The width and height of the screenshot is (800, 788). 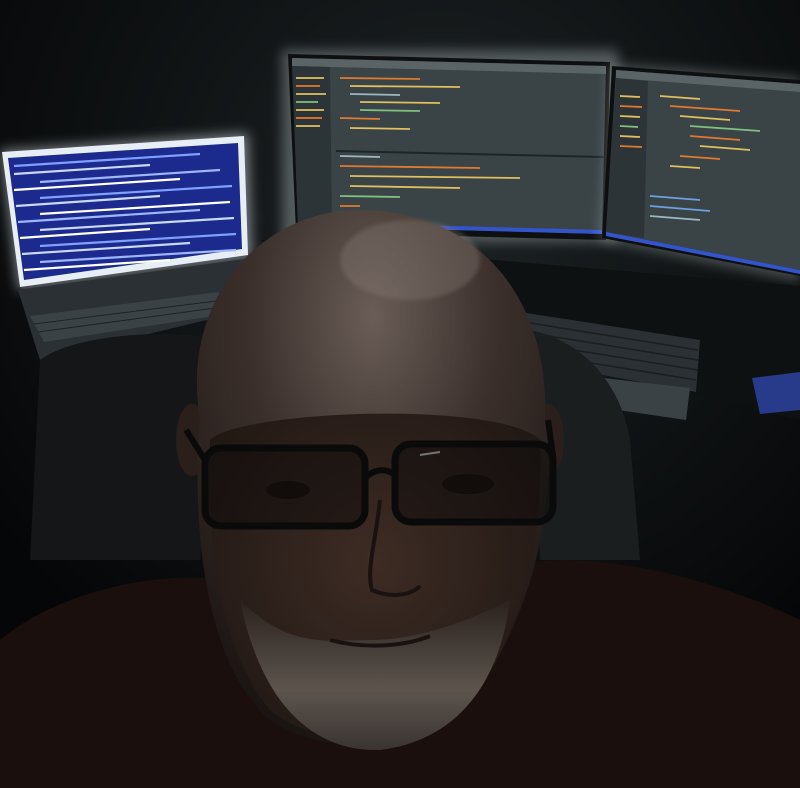 I want to click on center-monitor-screen, so click(x=449, y=146).